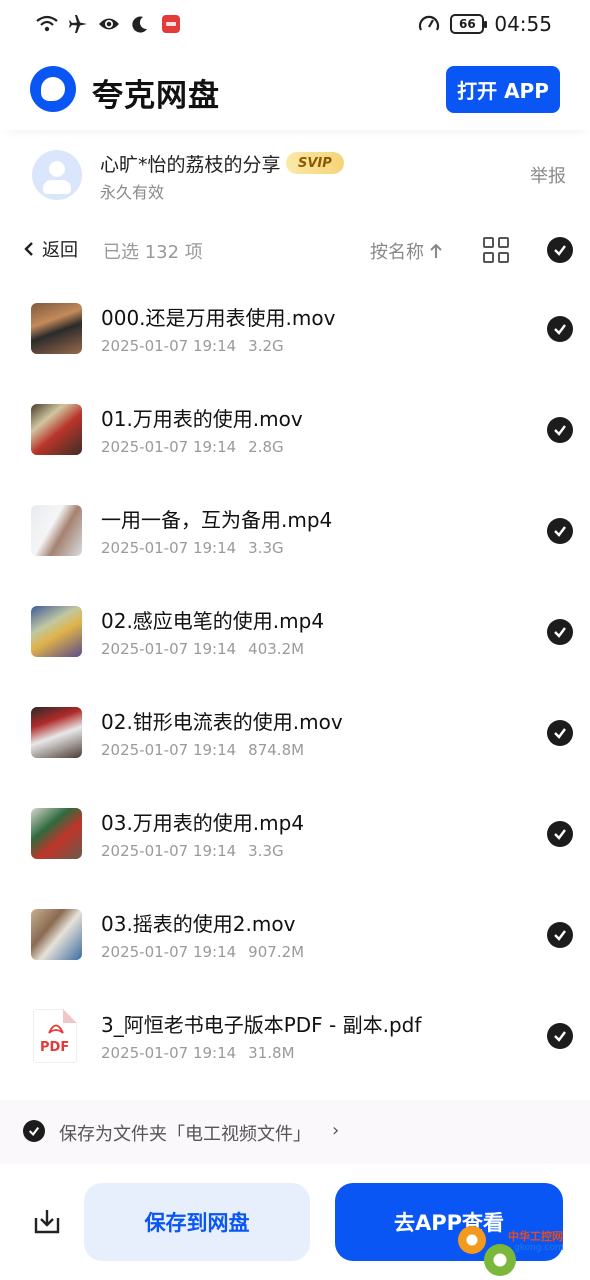 This screenshot has width=590, height=1280. Describe the element at coordinates (109, 24) in the screenshot. I see `eye-icon` at that location.